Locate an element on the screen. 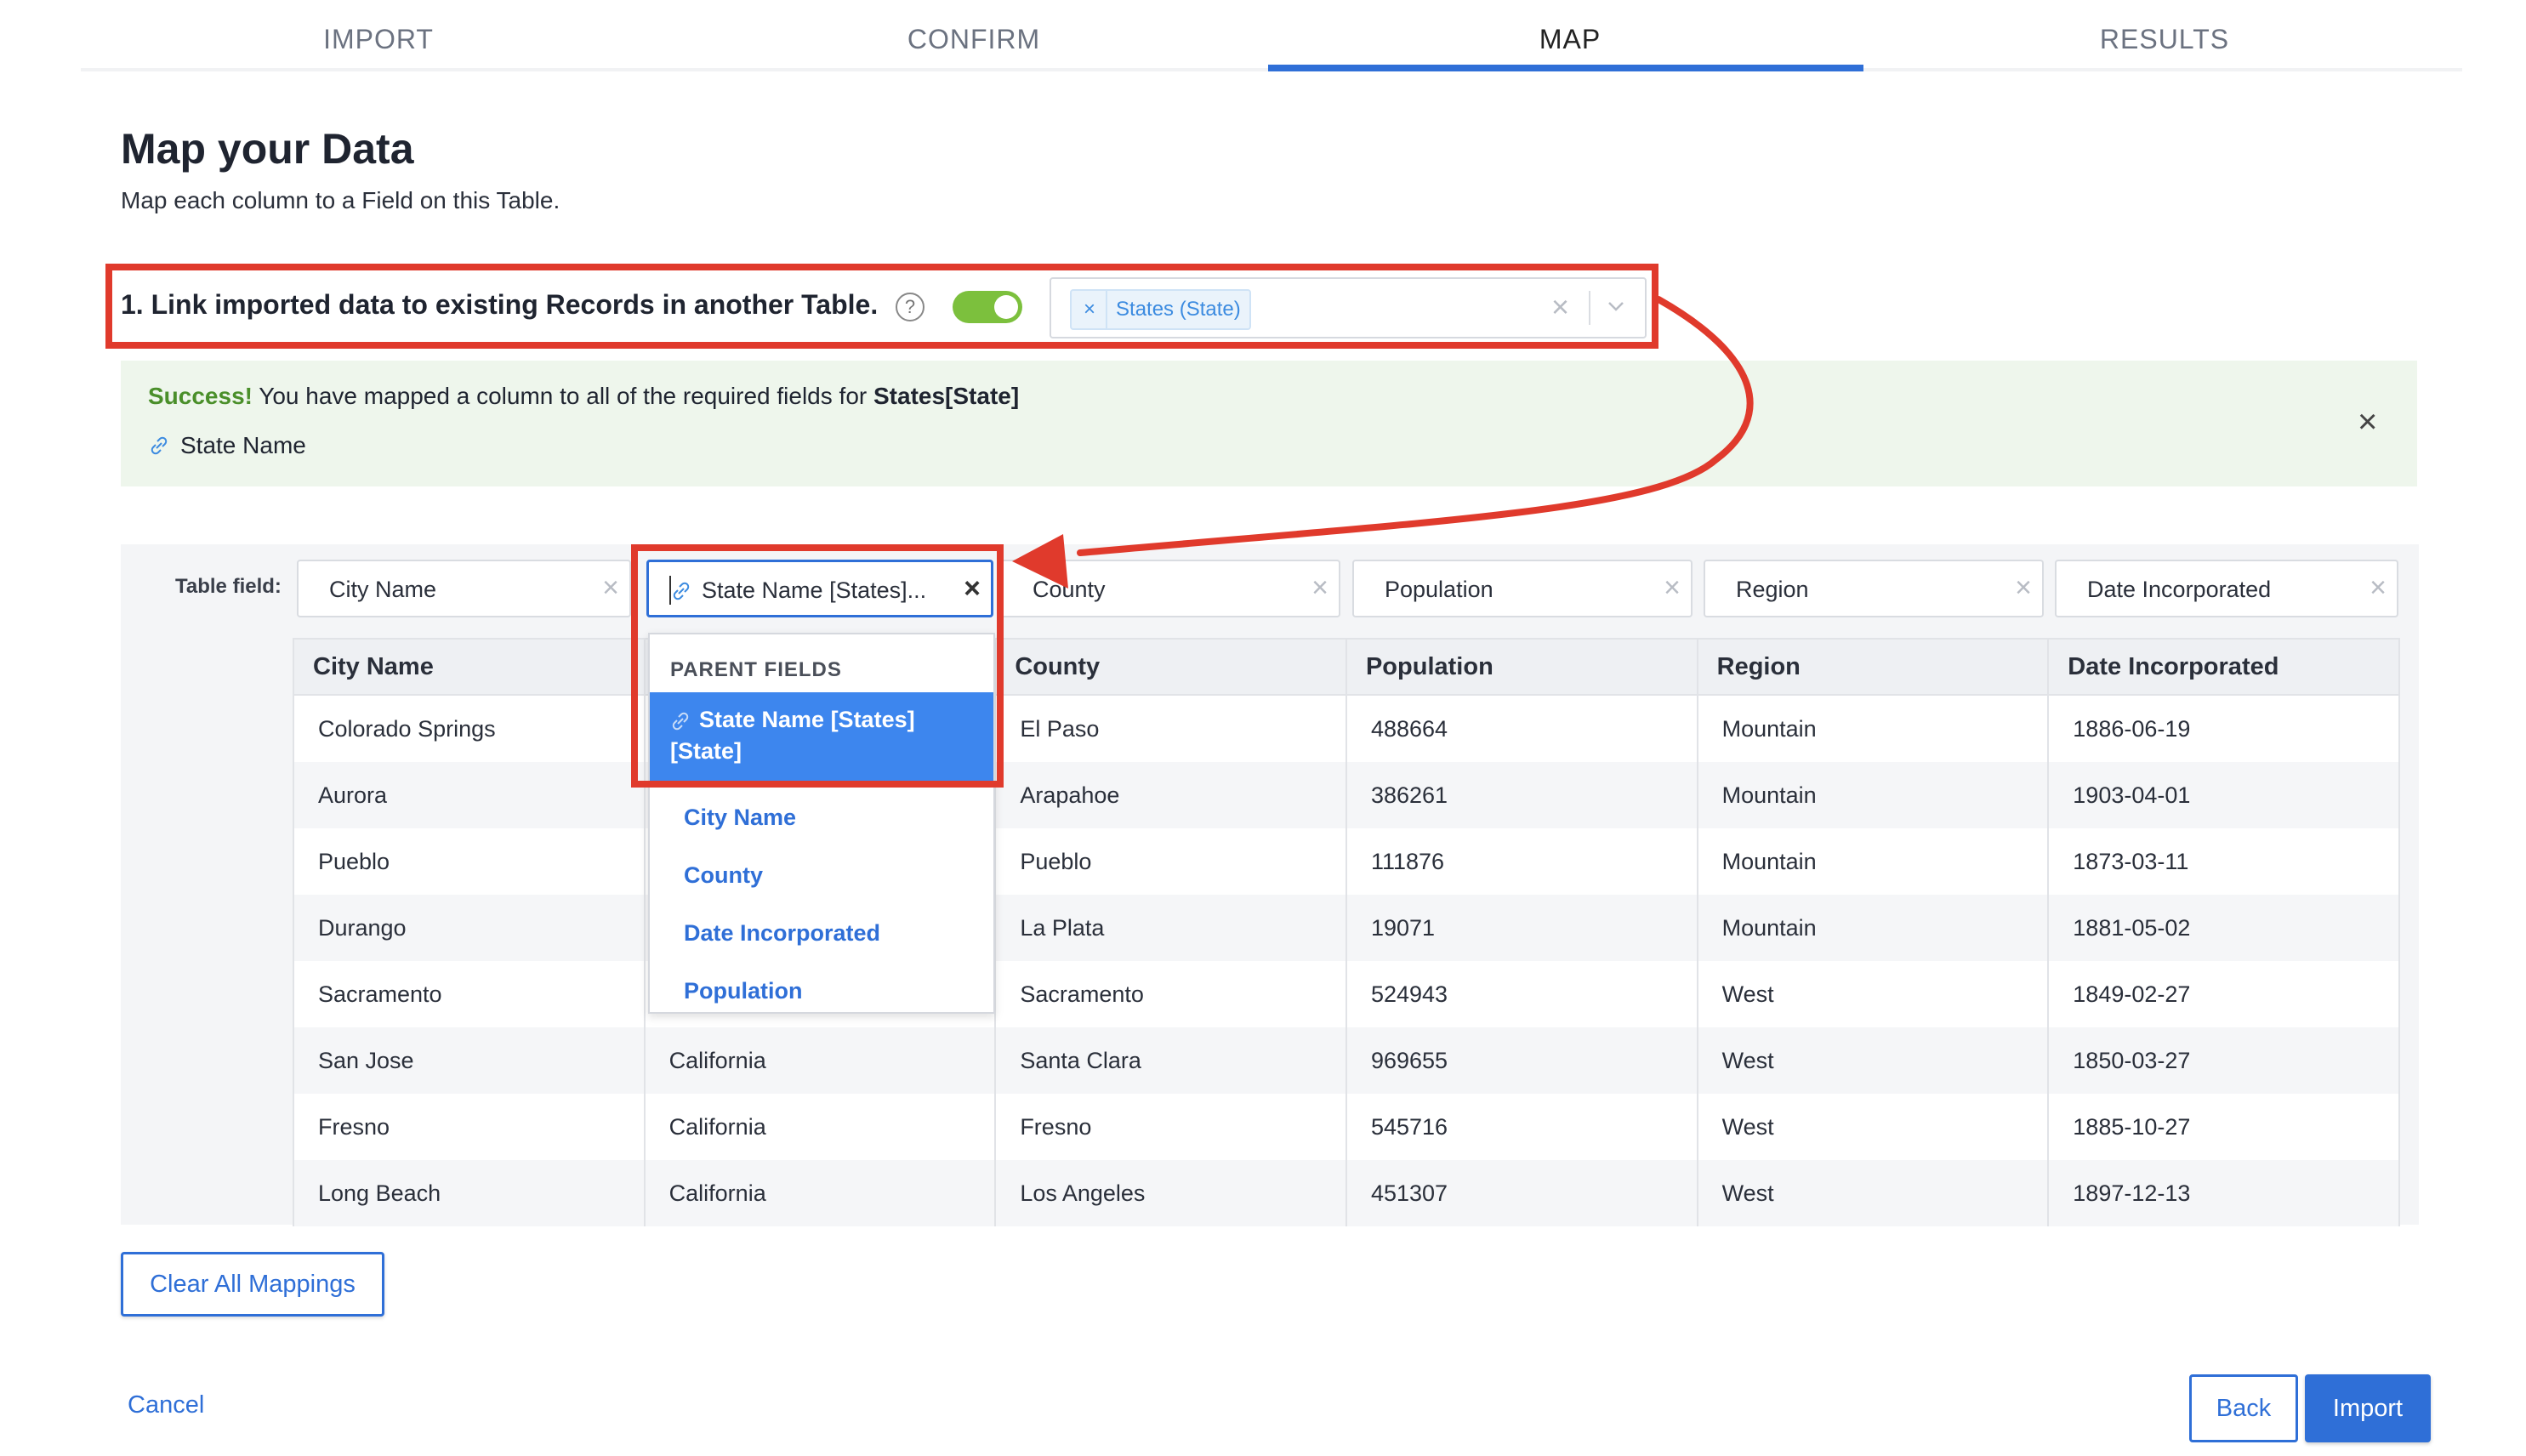  table-row: Pueblo Pueblo 111876 Mountain 1873-03-11 is located at coordinates (1346, 861).